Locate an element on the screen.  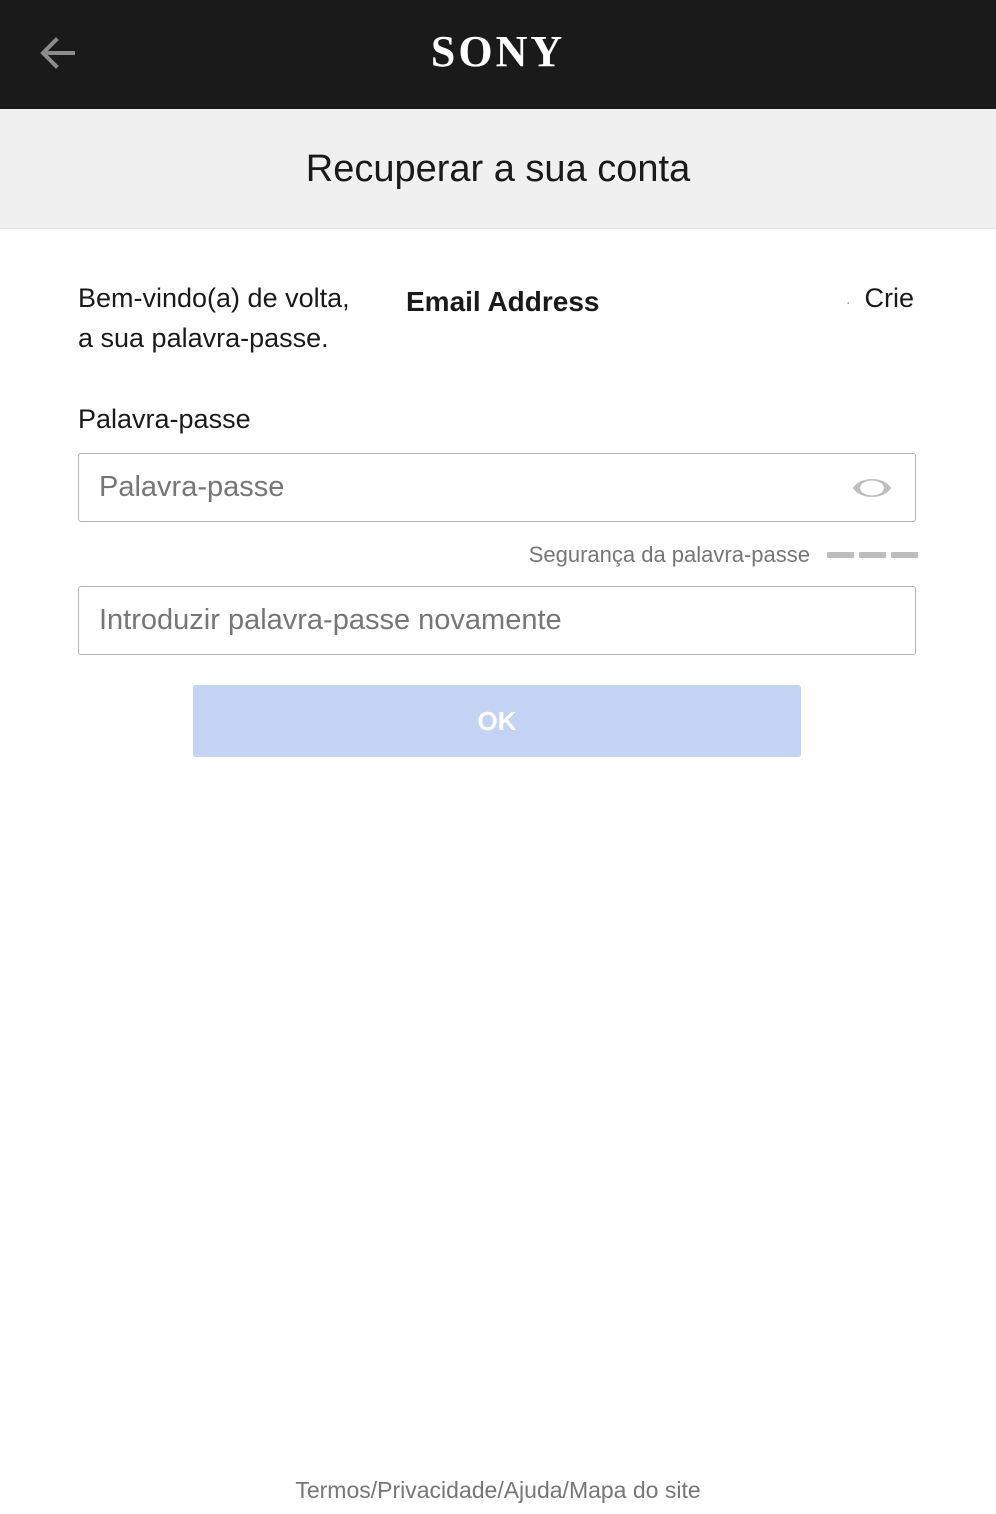
title-bar: Recuperar a sua conta is located at coordinates (498, 169).